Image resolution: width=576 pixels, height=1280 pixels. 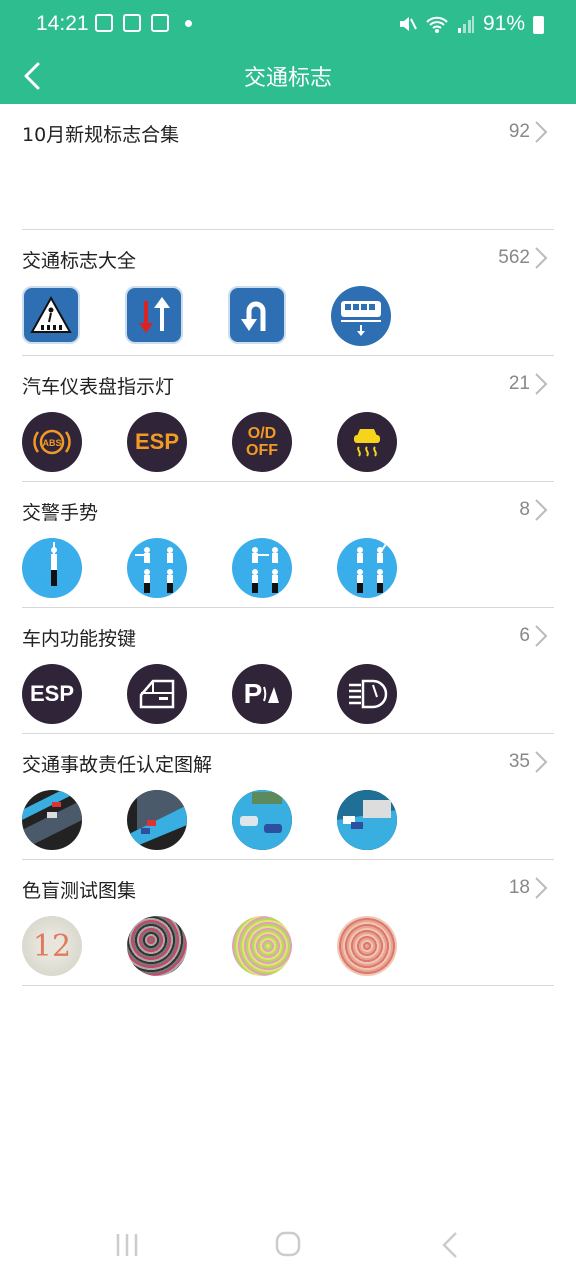 What do you see at coordinates (160, 23) in the screenshot?
I see `check-icon` at bounding box center [160, 23].